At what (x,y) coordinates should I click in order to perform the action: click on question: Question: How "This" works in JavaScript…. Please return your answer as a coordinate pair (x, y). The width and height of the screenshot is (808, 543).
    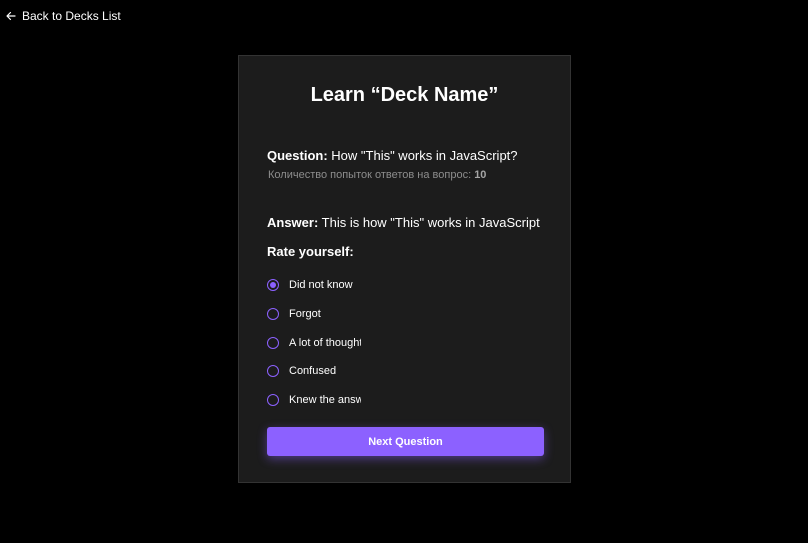
    Looking at the image, I should click on (392, 155).